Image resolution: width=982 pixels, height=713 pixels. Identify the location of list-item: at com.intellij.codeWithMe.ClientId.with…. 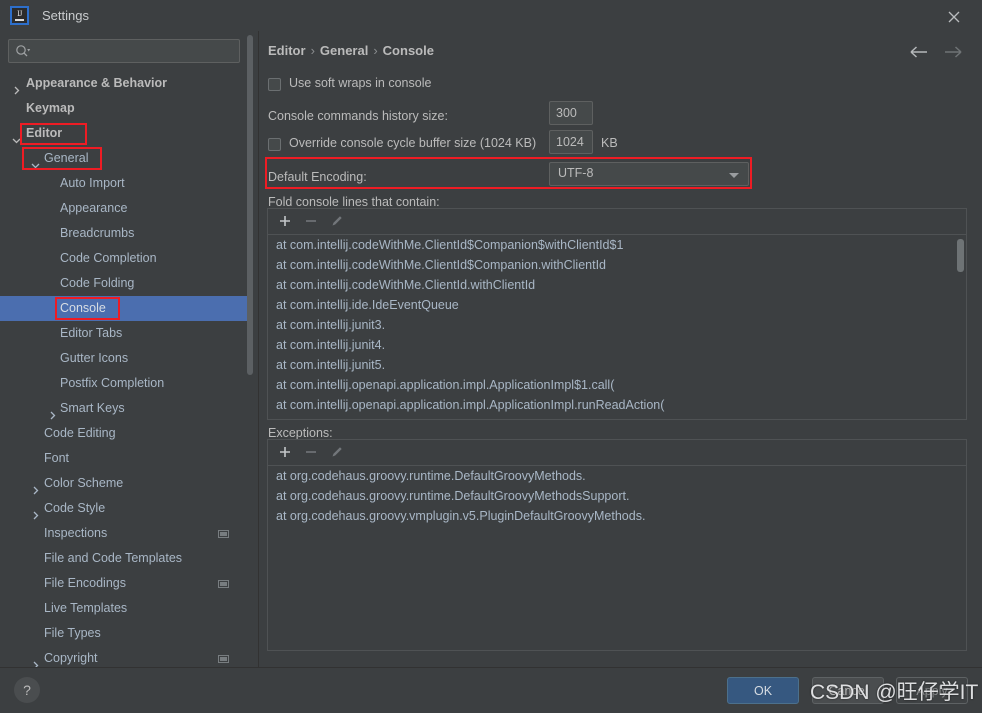
(617, 285).